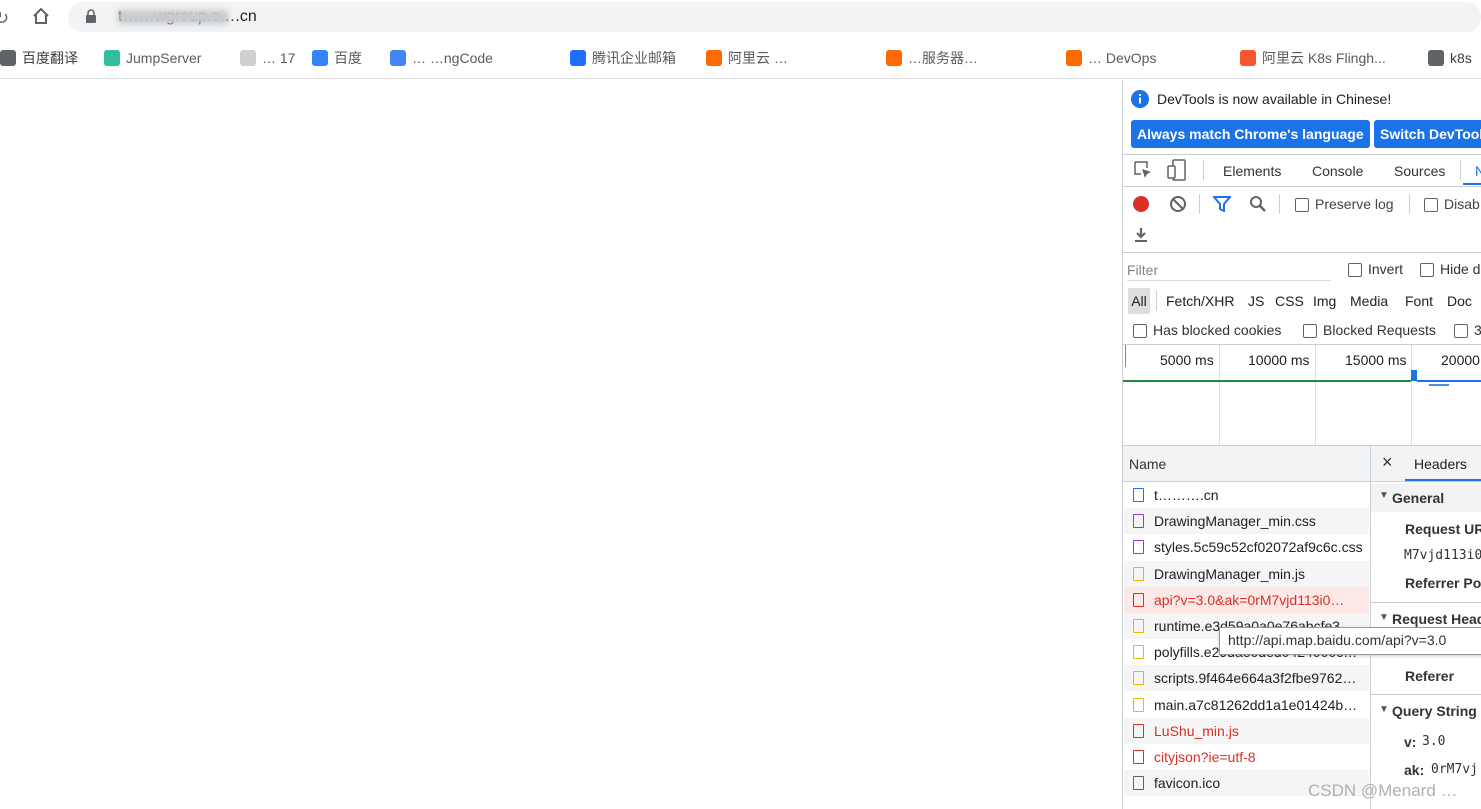 The image size is (1481, 809). I want to click on blocked-requests-checkbox, so click(1310, 331).